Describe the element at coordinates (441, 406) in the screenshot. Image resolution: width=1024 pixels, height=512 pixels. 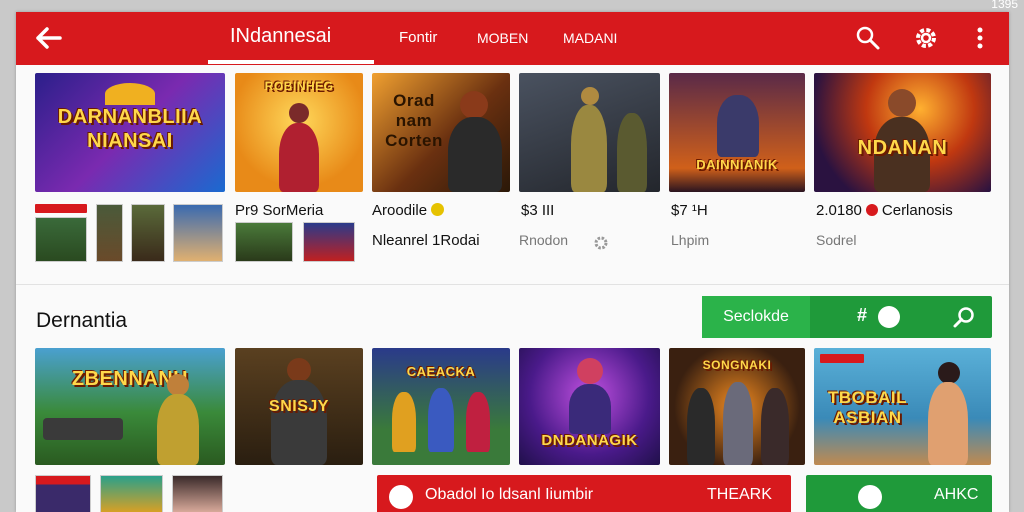
I see `game-tile: CAEACKA` at that location.